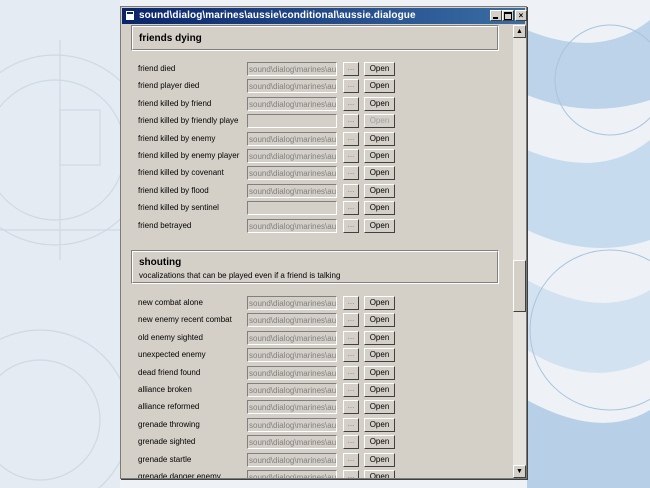 The width and height of the screenshot is (650, 488). Describe the element at coordinates (181, 173) in the screenshot. I see `row-label: friend killed by covenant` at that location.